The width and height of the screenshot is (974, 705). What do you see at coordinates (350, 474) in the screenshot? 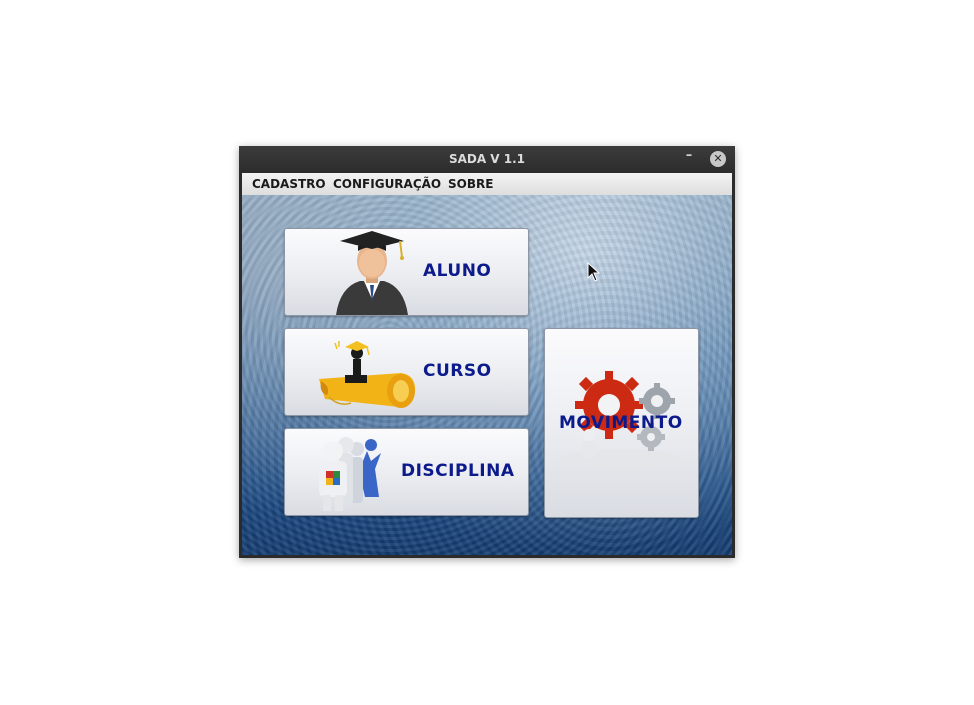
I see `team-puzzle-icon` at bounding box center [350, 474].